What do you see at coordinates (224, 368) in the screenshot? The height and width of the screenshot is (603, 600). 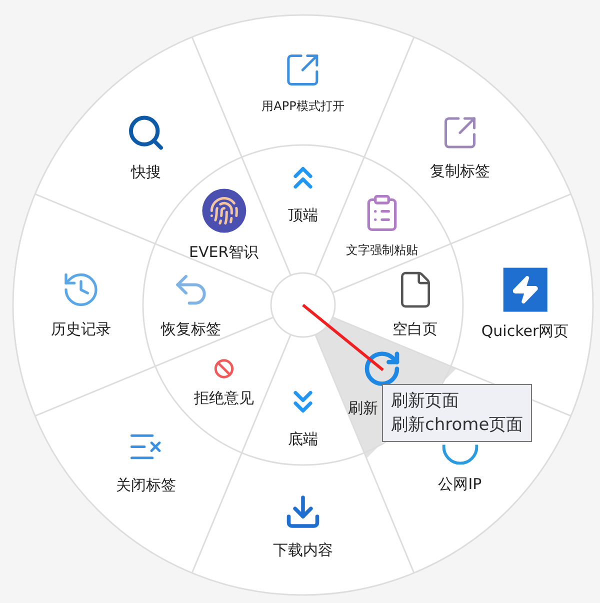 I see `ban-icon` at bounding box center [224, 368].